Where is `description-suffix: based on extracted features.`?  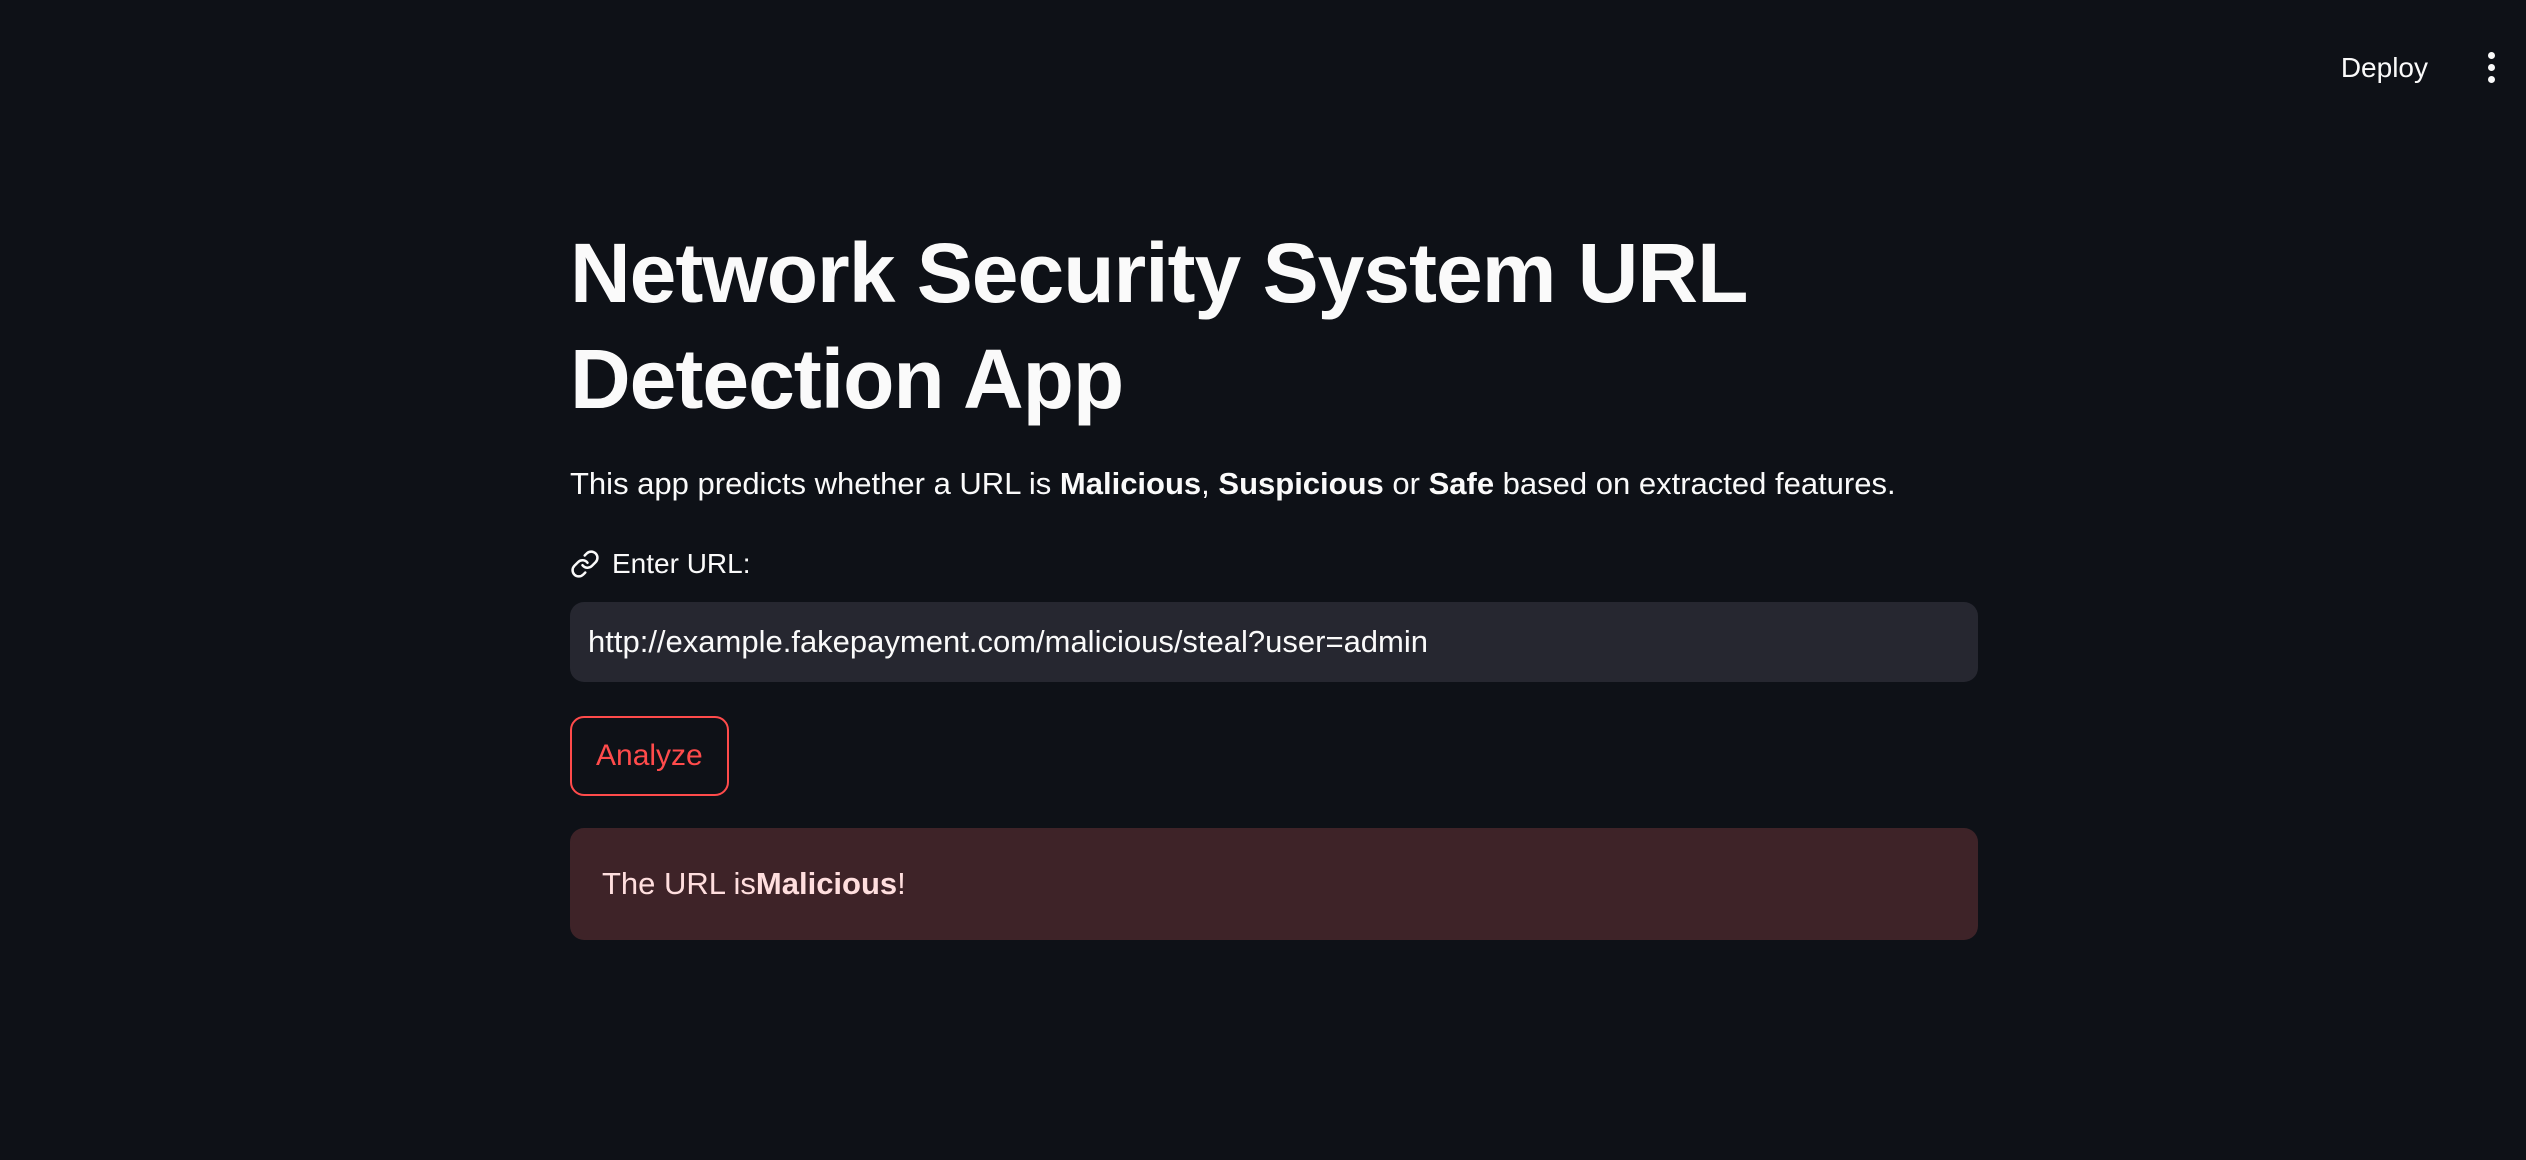 description-suffix: based on extracted features. is located at coordinates (1695, 483).